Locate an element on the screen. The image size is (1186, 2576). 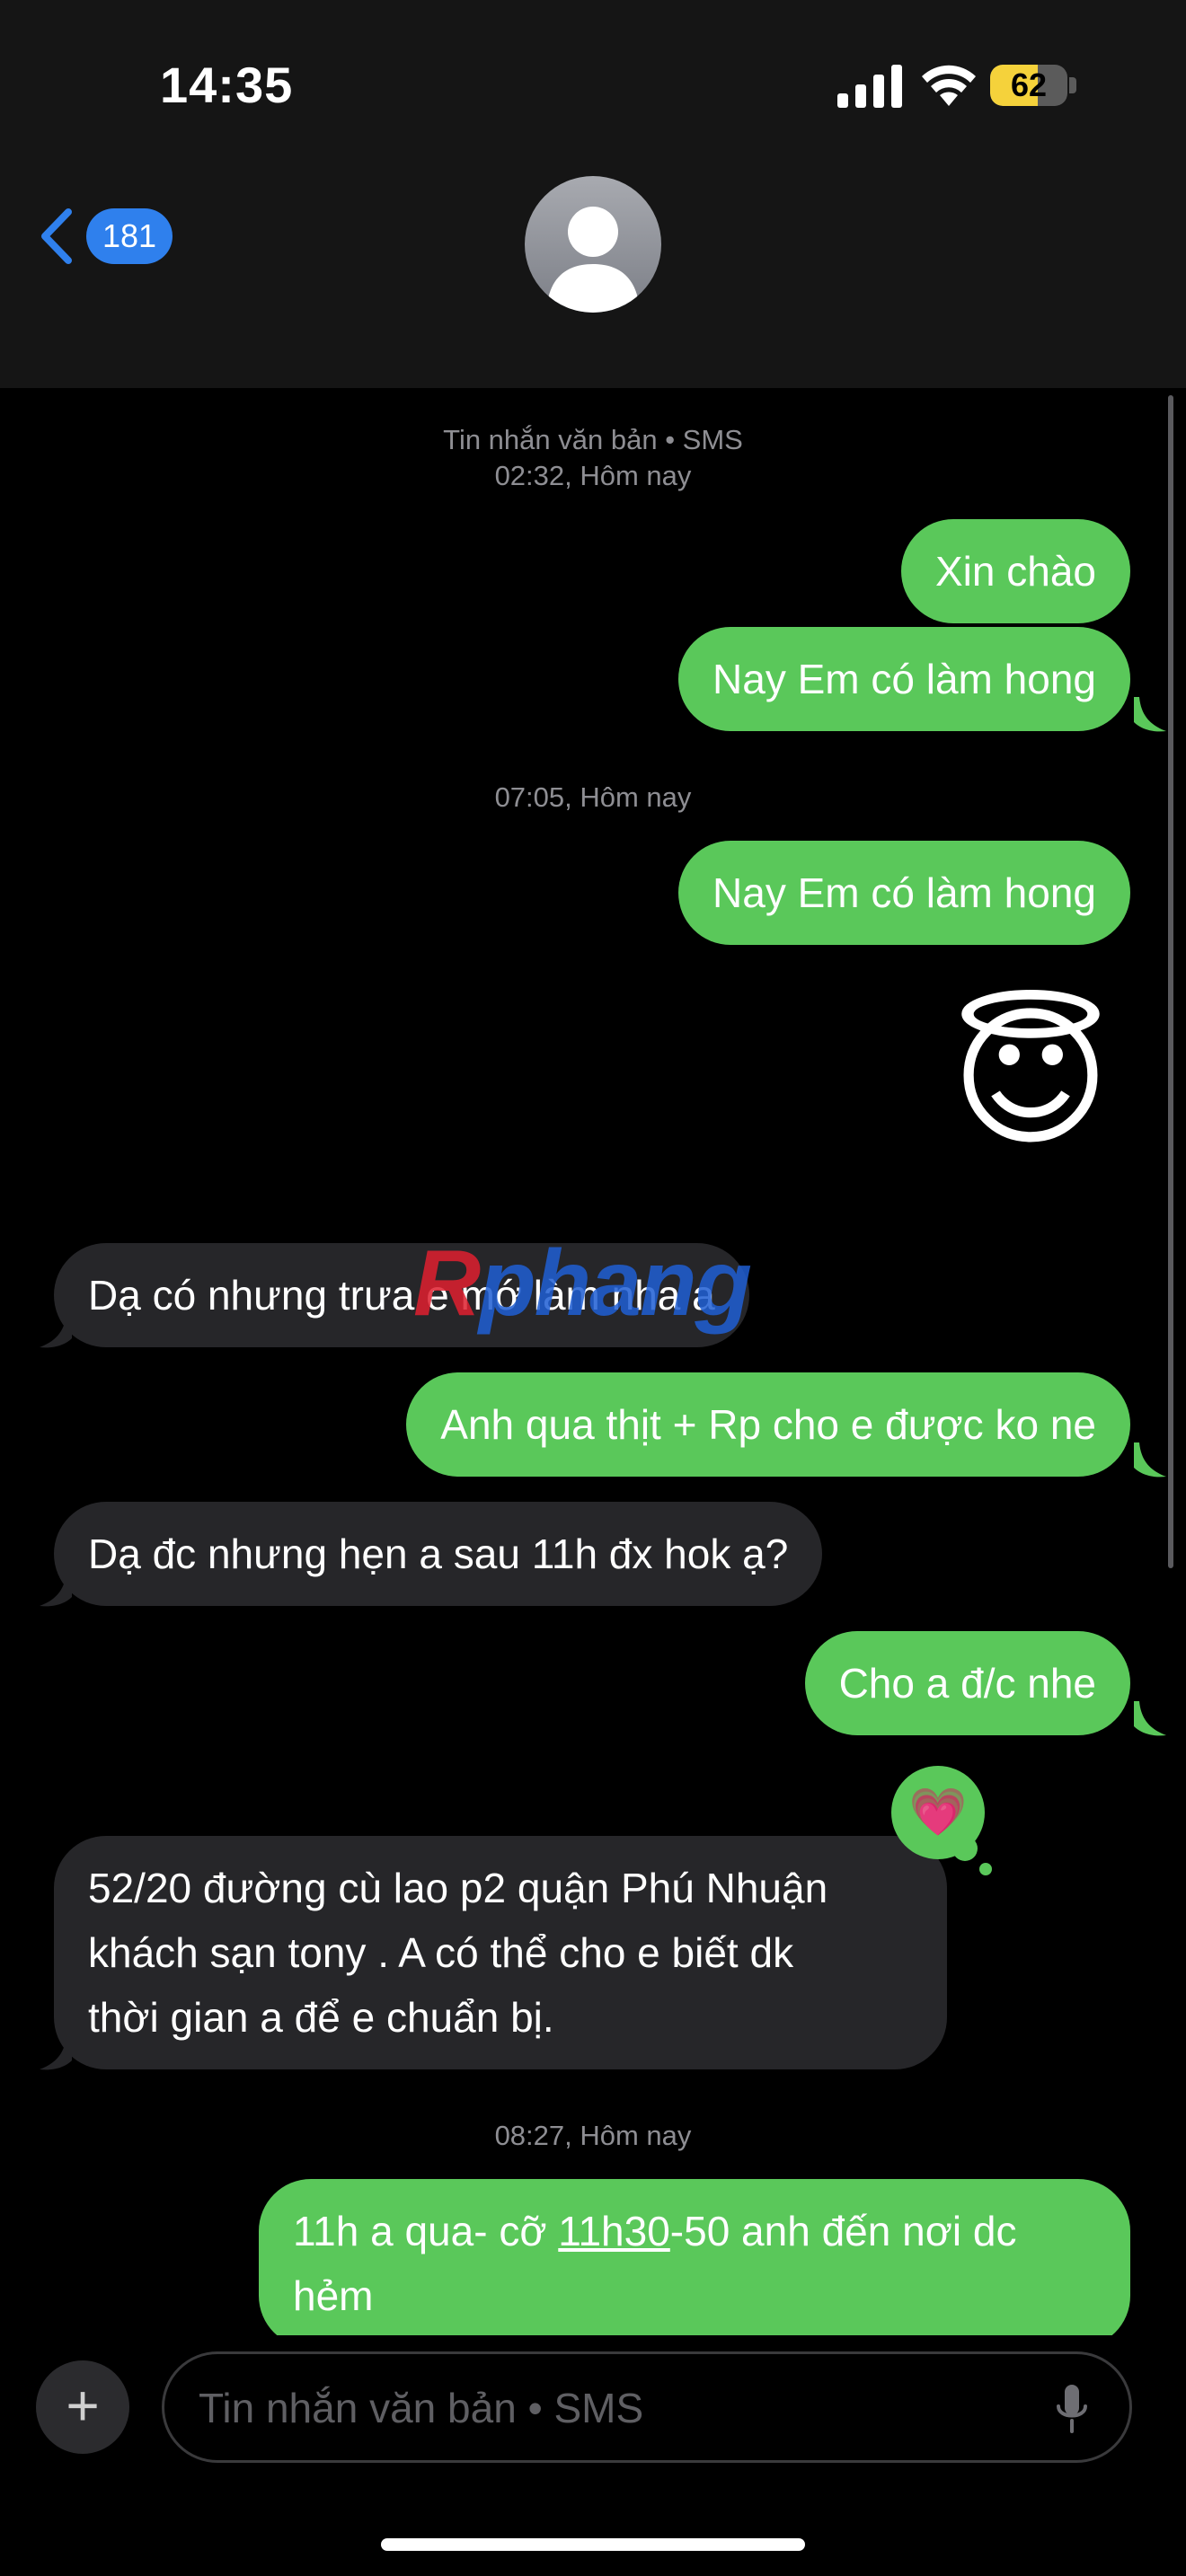
chevron-left-icon is located at coordinates (56, 236).